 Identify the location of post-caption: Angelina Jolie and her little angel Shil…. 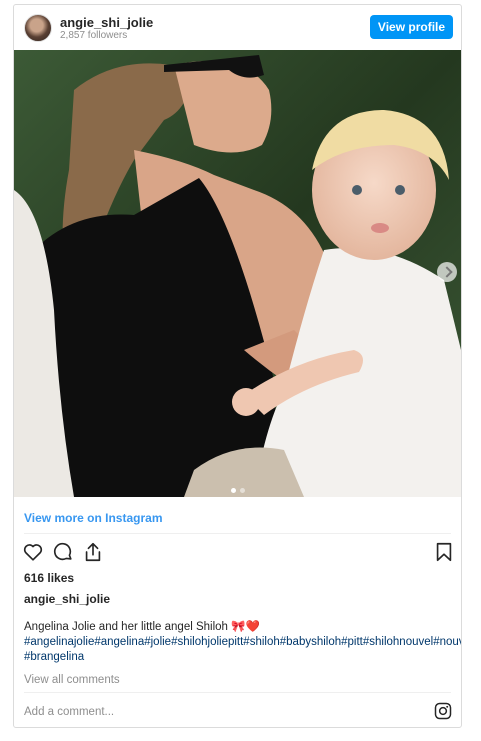
(242, 642).